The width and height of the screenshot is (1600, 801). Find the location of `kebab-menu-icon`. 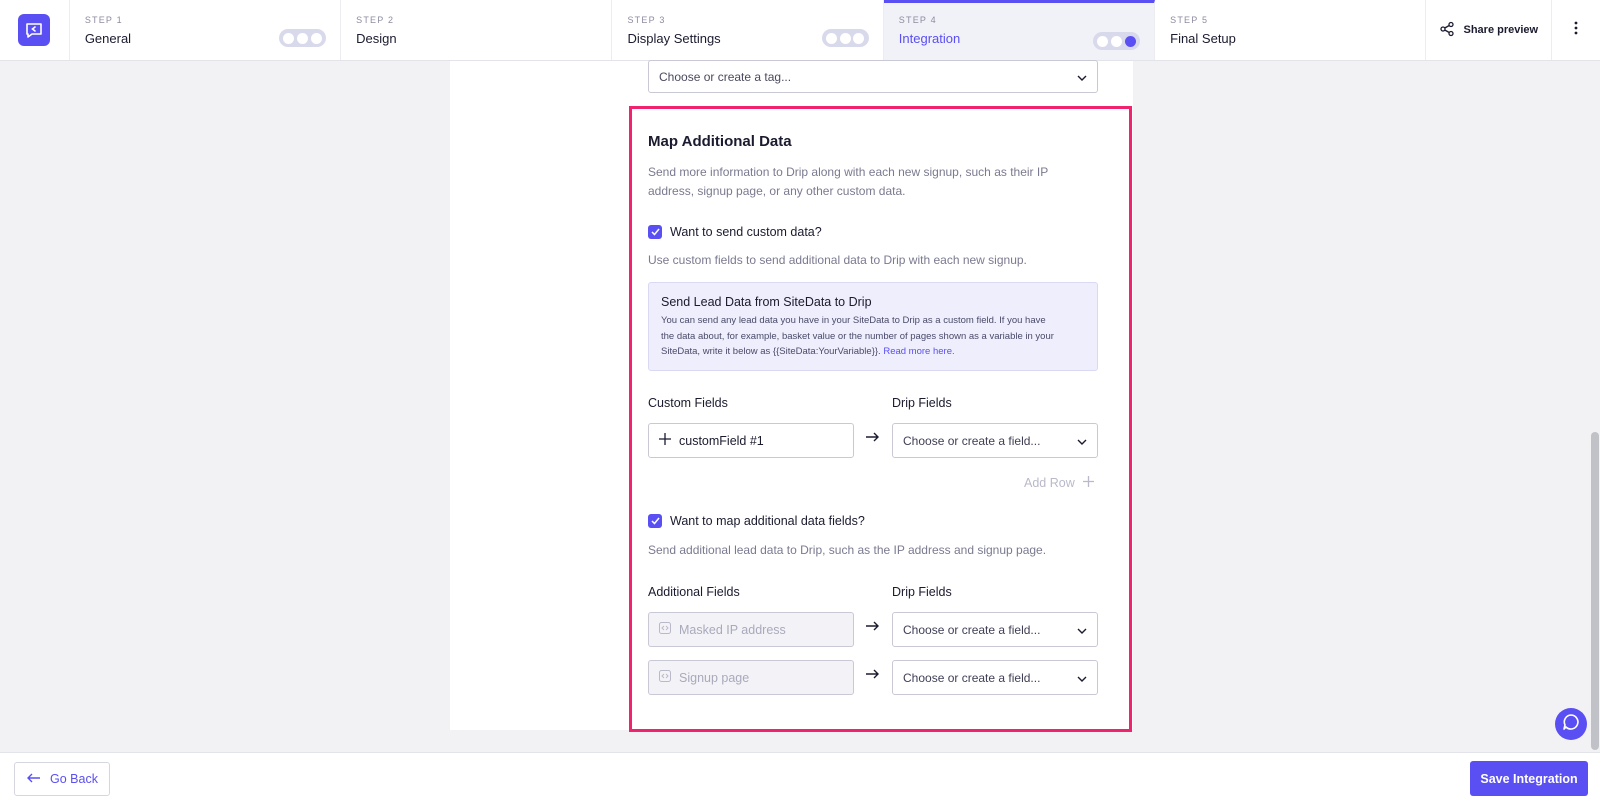

kebab-menu-icon is located at coordinates (1576, 30).